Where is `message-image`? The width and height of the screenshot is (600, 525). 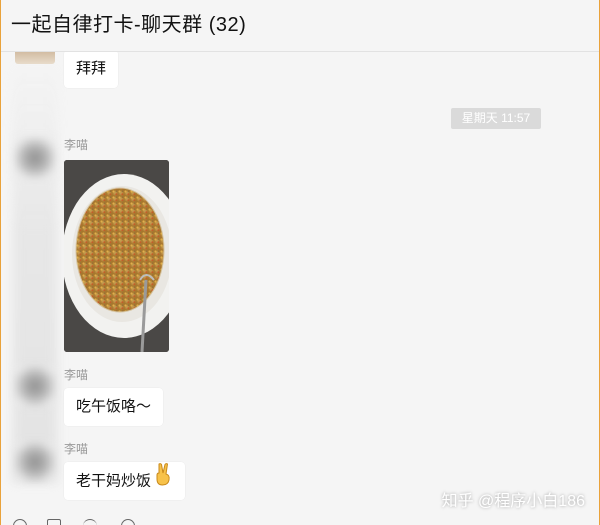
message-image is located at coordinates (116, 256).